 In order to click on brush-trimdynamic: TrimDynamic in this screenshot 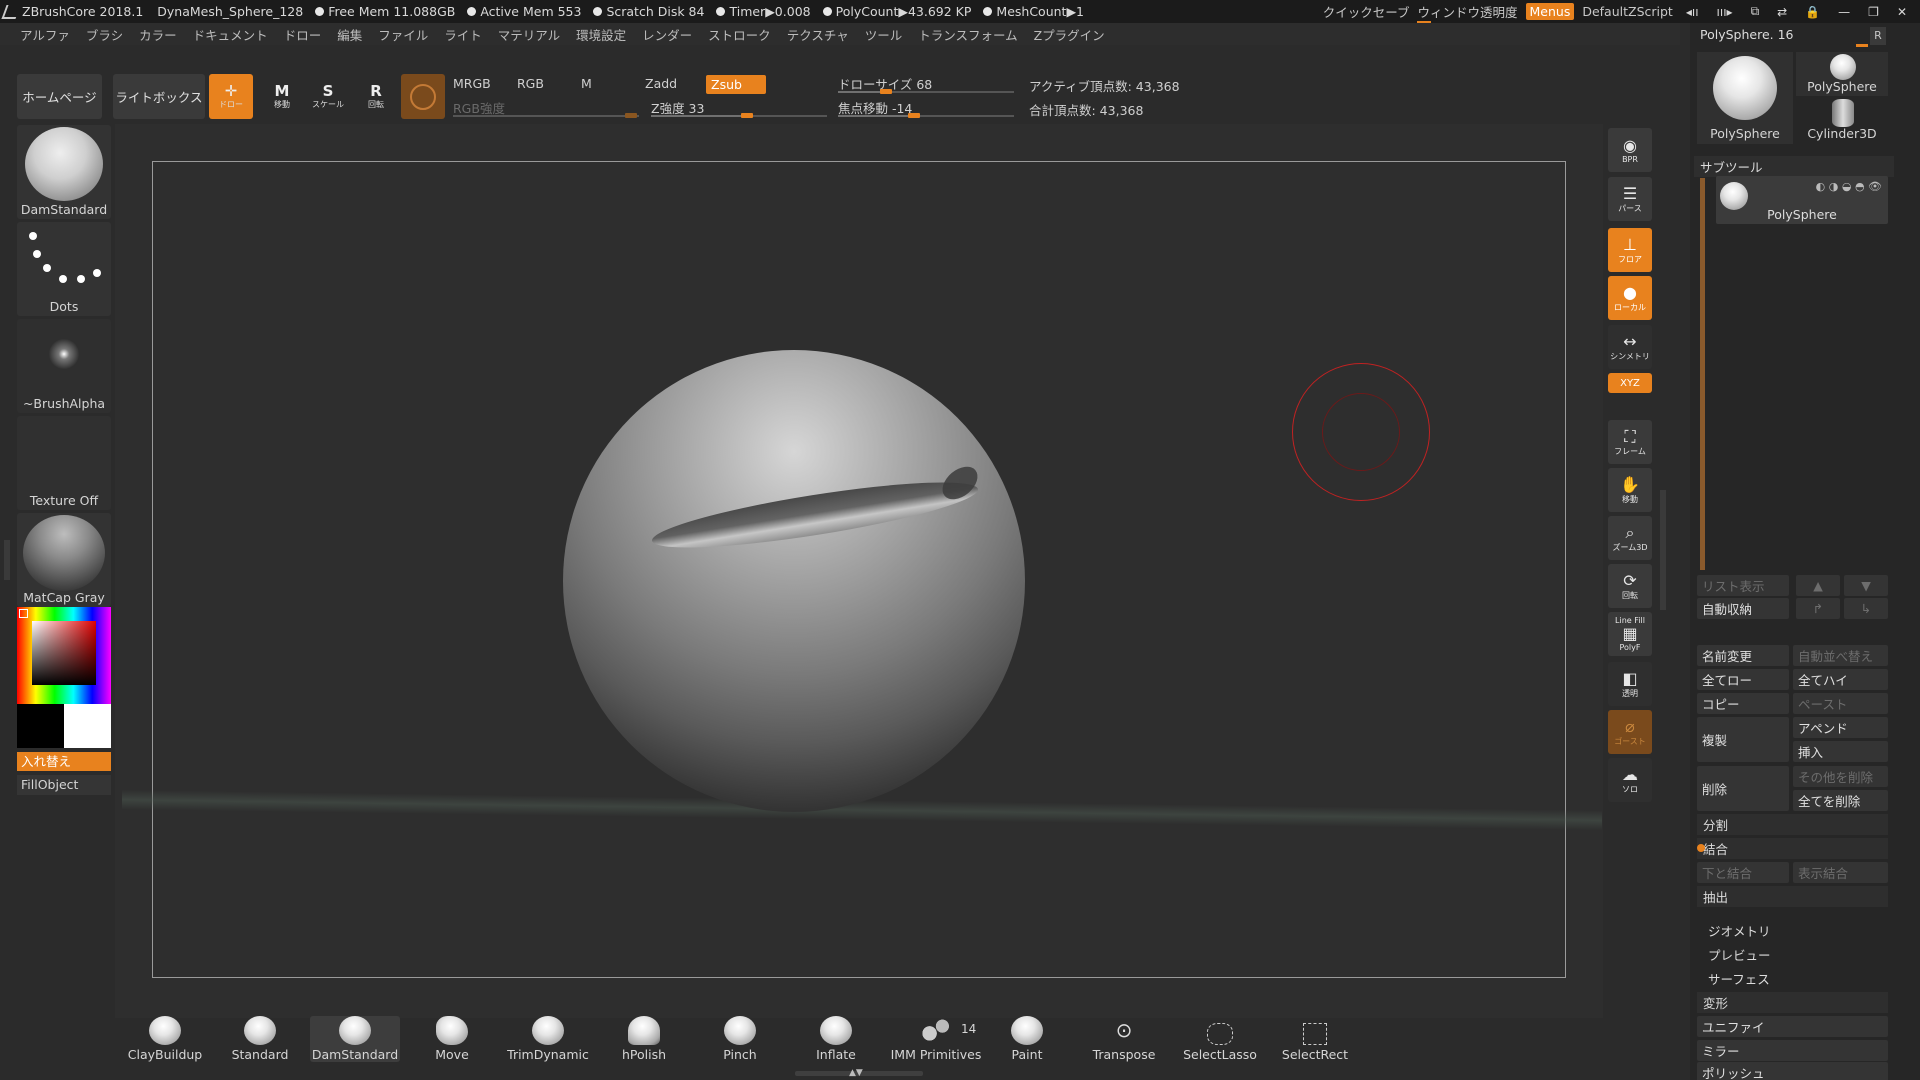, I will do `click(548, 1039)`.